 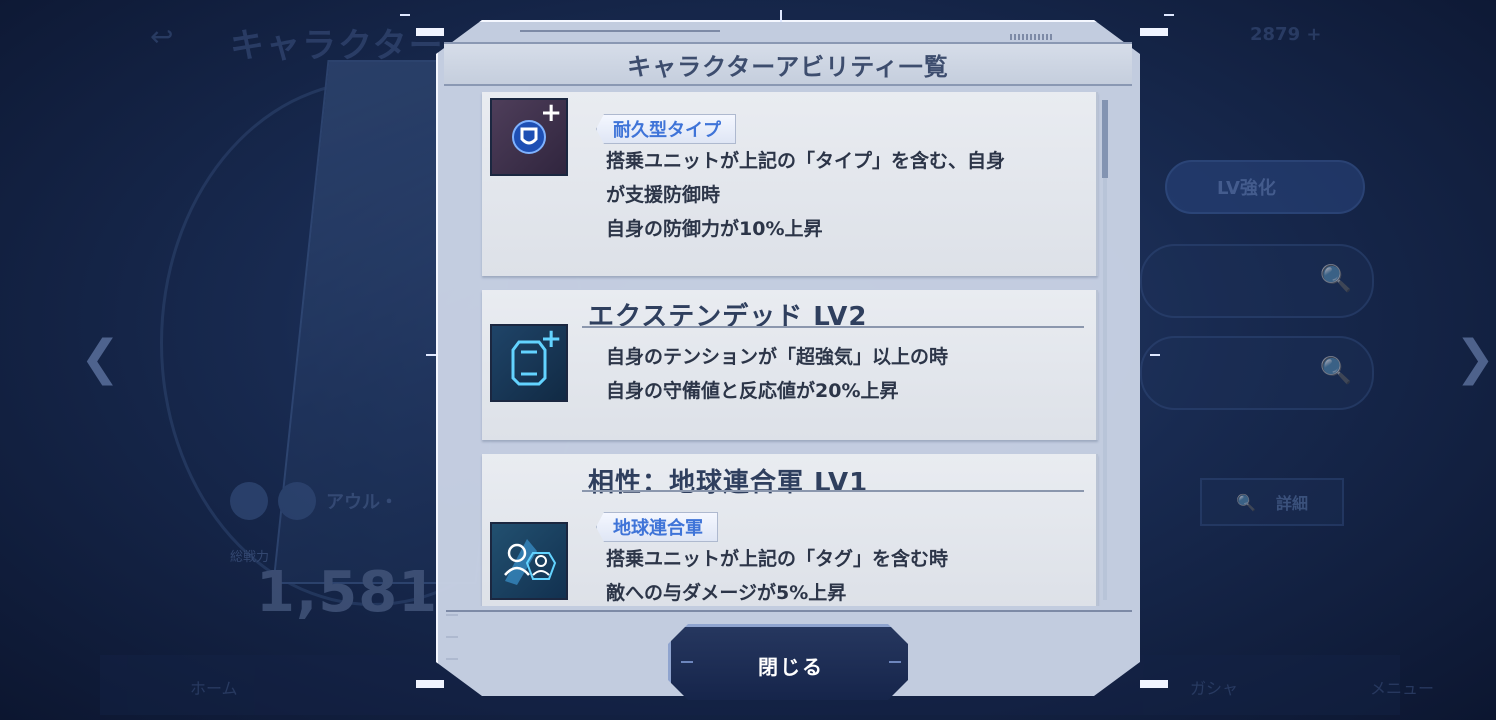 What do you see at coordinates (100, 358) in the screenshot?
I see `chevron-left-icon: ❮` at bounding box center [100, 358].